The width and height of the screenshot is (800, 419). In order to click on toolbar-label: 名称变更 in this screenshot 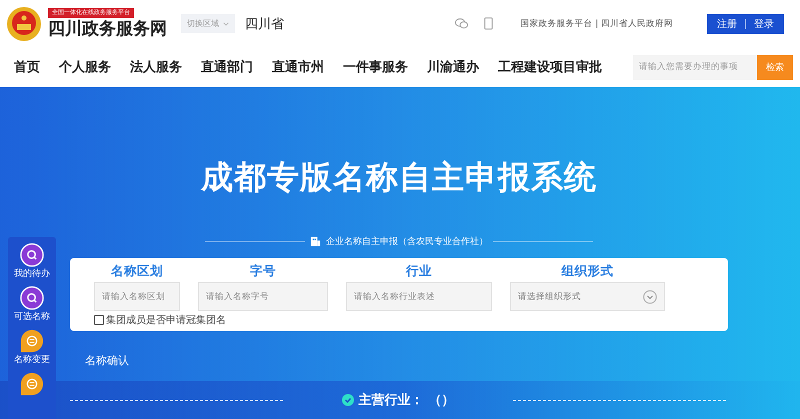, I will do `click(32, 360)`.